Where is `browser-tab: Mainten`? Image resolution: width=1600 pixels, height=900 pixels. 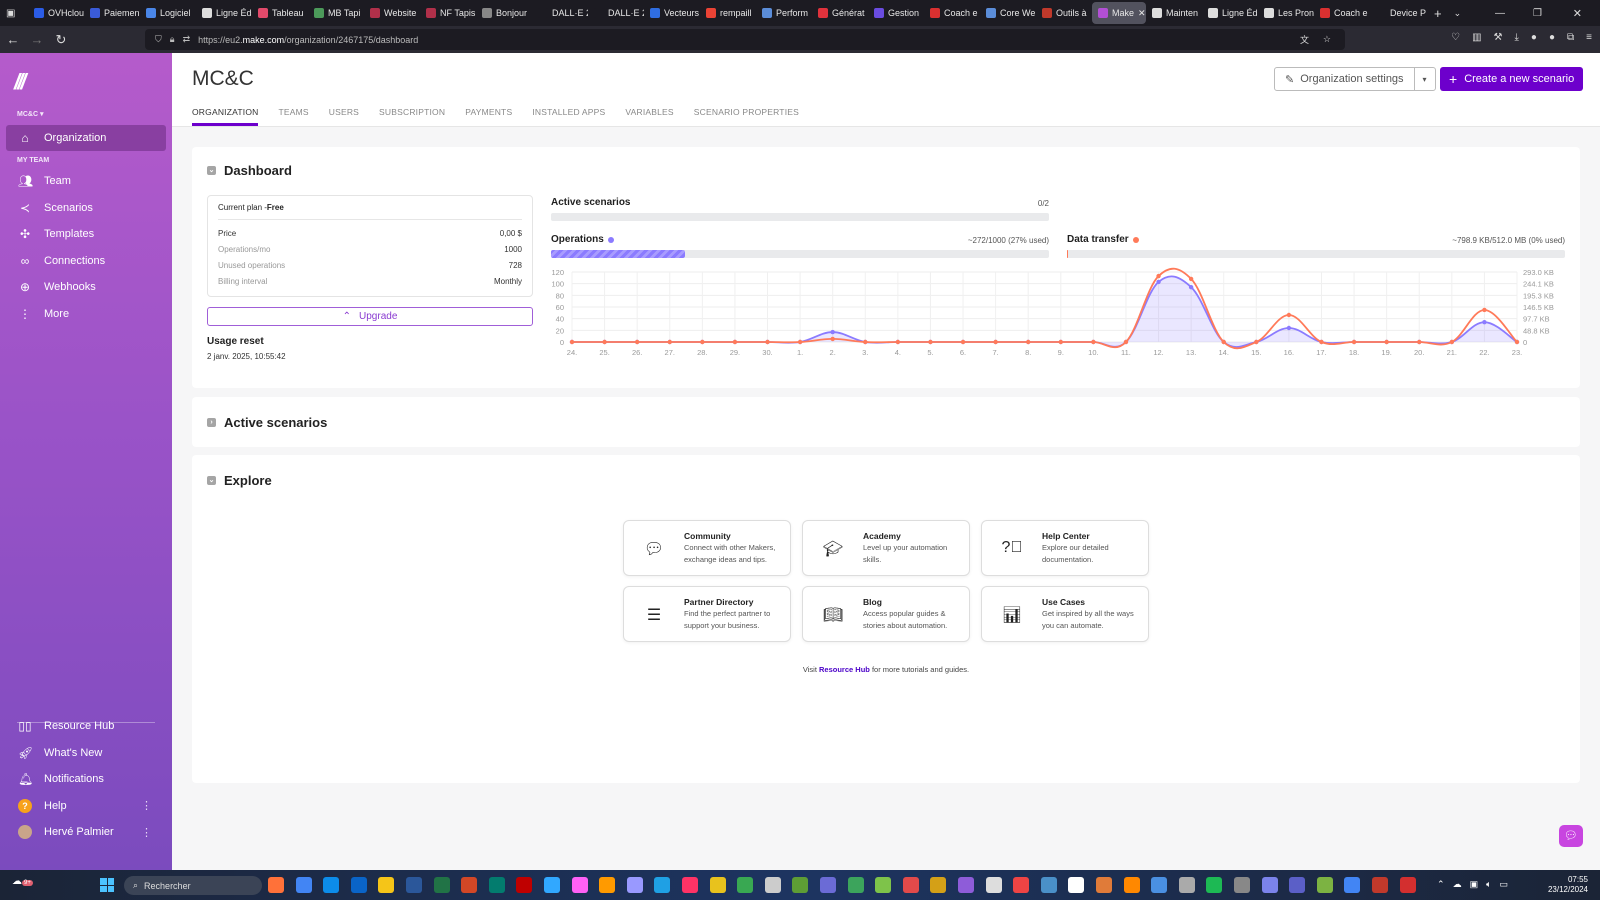
browser-tab: Mainten is located at coordinates (1174, 13).